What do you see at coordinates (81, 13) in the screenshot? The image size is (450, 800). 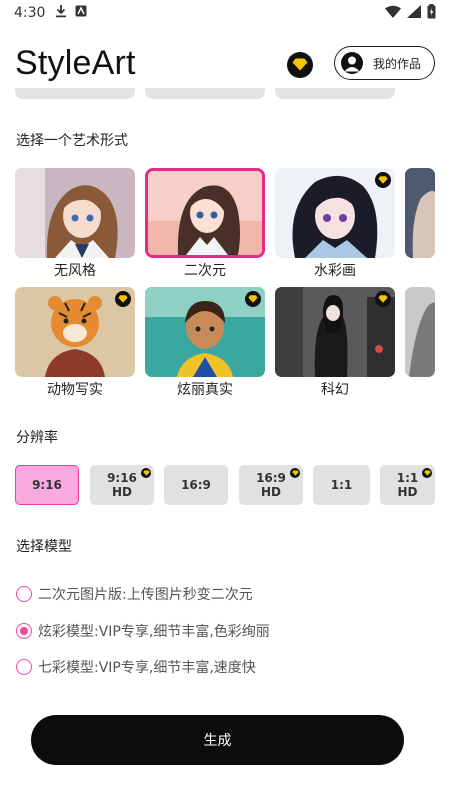 I see `notification-icon` at bounding box center [81, 13].